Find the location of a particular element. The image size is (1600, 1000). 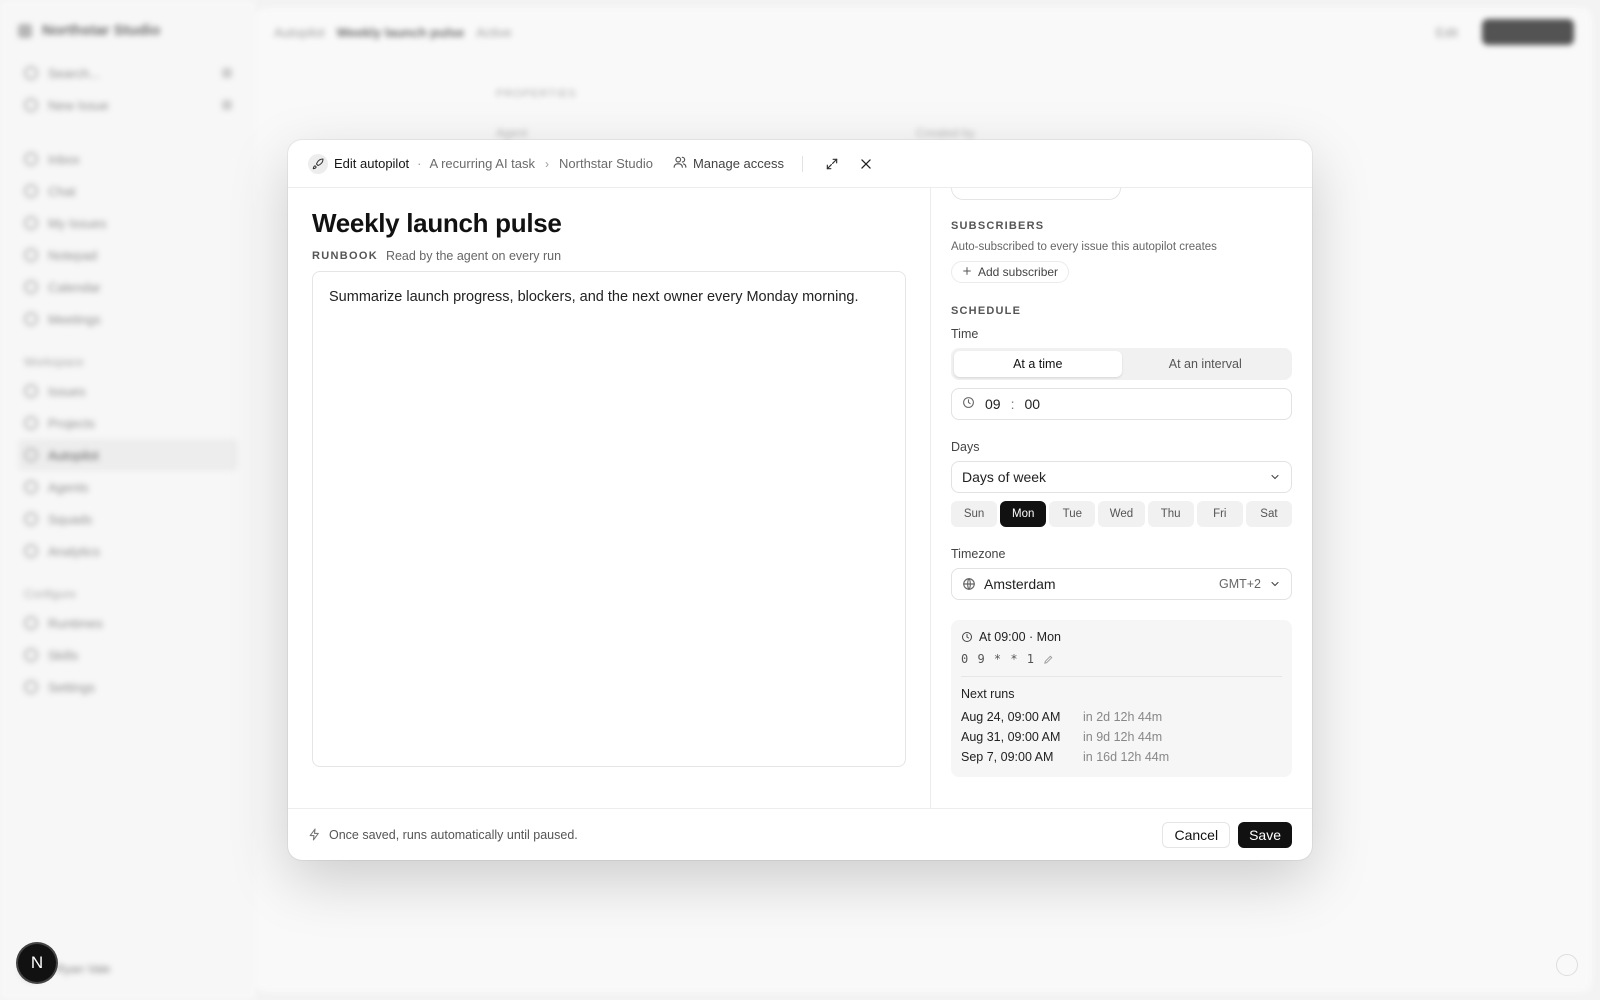

time-mode-toggle: At a time At an interval is located at coordinates (1121, 364).